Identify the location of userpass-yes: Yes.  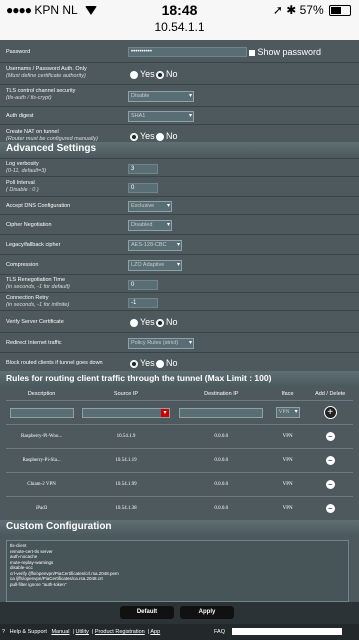
(142, 74).